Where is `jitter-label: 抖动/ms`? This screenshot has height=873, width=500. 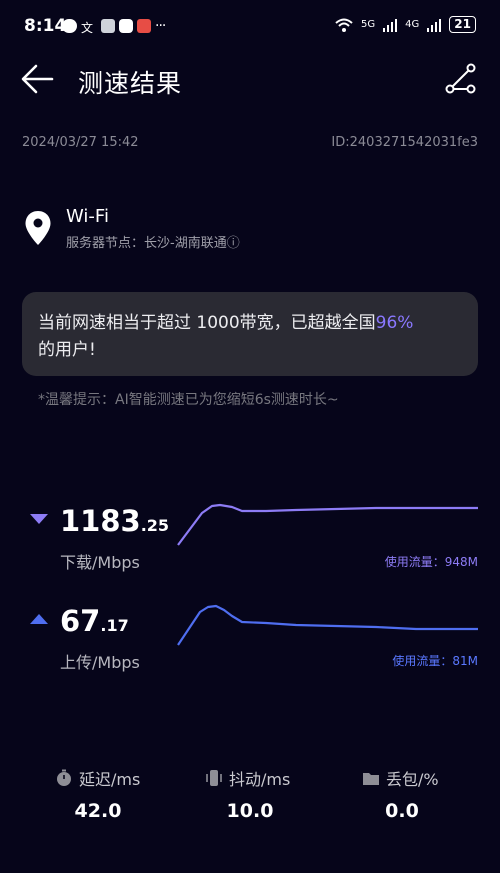 jitter-label: 抖动/ms is located at coordinates (260, 779).